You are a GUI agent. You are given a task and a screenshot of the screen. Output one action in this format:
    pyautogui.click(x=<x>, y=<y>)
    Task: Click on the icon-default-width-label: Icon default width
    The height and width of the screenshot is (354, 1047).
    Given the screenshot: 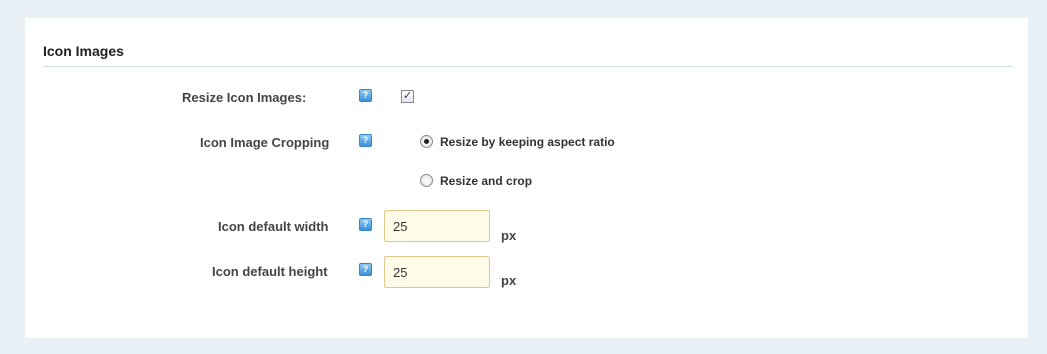 What is the action you would take?
    pyautogui.click(x=273, y=226)
    